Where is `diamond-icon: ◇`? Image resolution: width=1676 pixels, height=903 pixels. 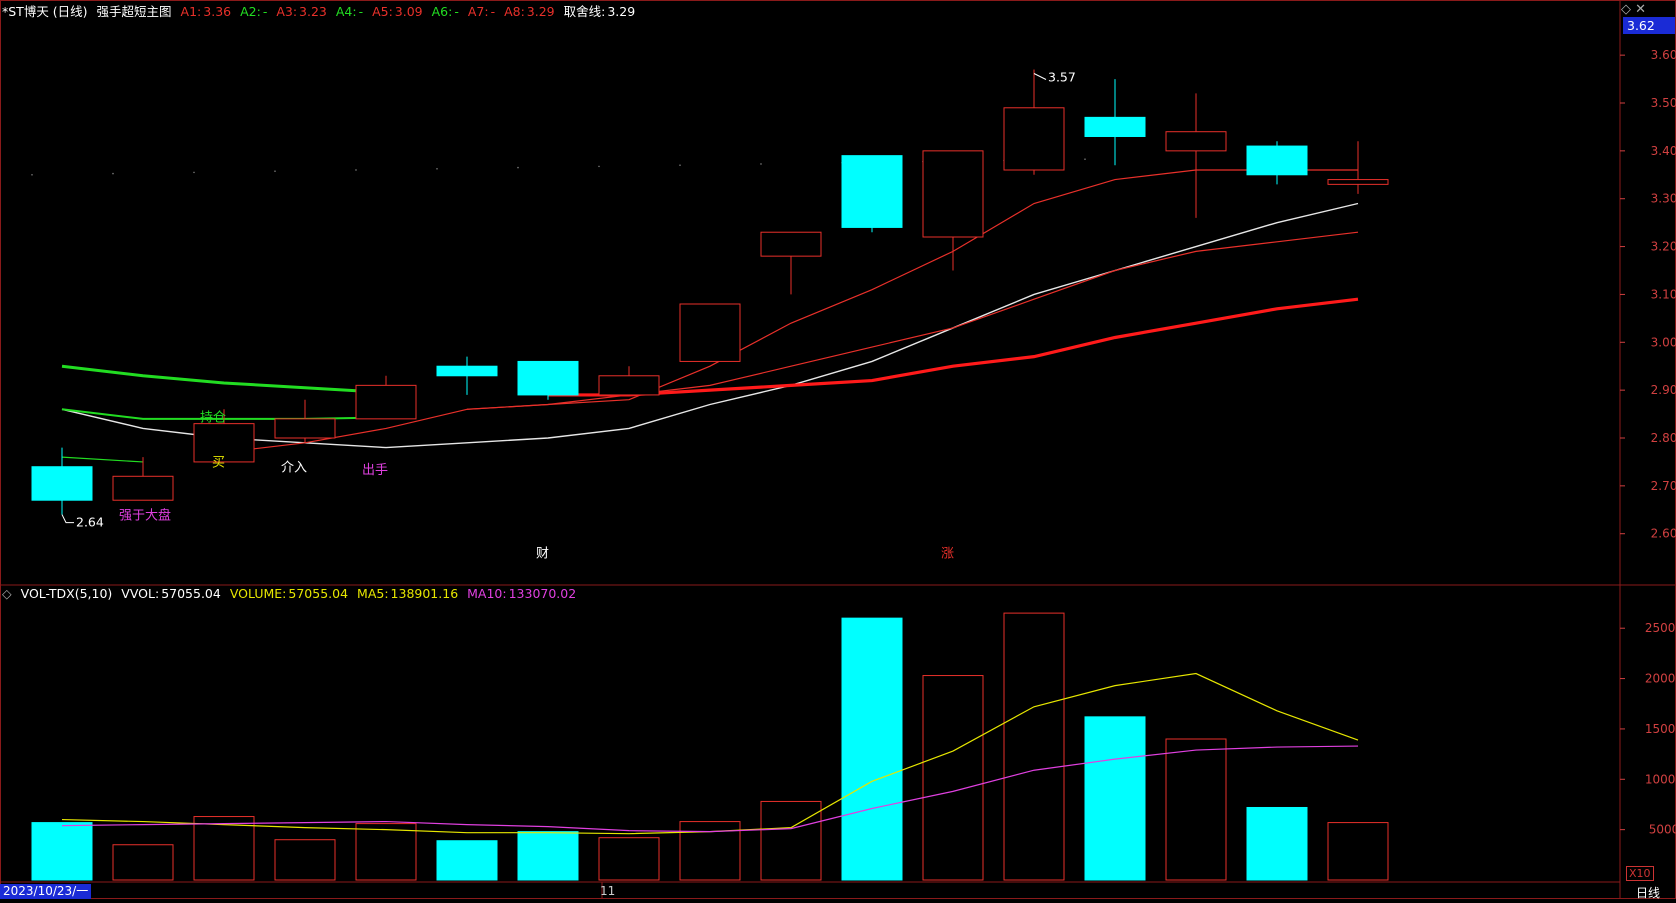 diamond-icon: ◇ is located at coordinates (1626, 9).